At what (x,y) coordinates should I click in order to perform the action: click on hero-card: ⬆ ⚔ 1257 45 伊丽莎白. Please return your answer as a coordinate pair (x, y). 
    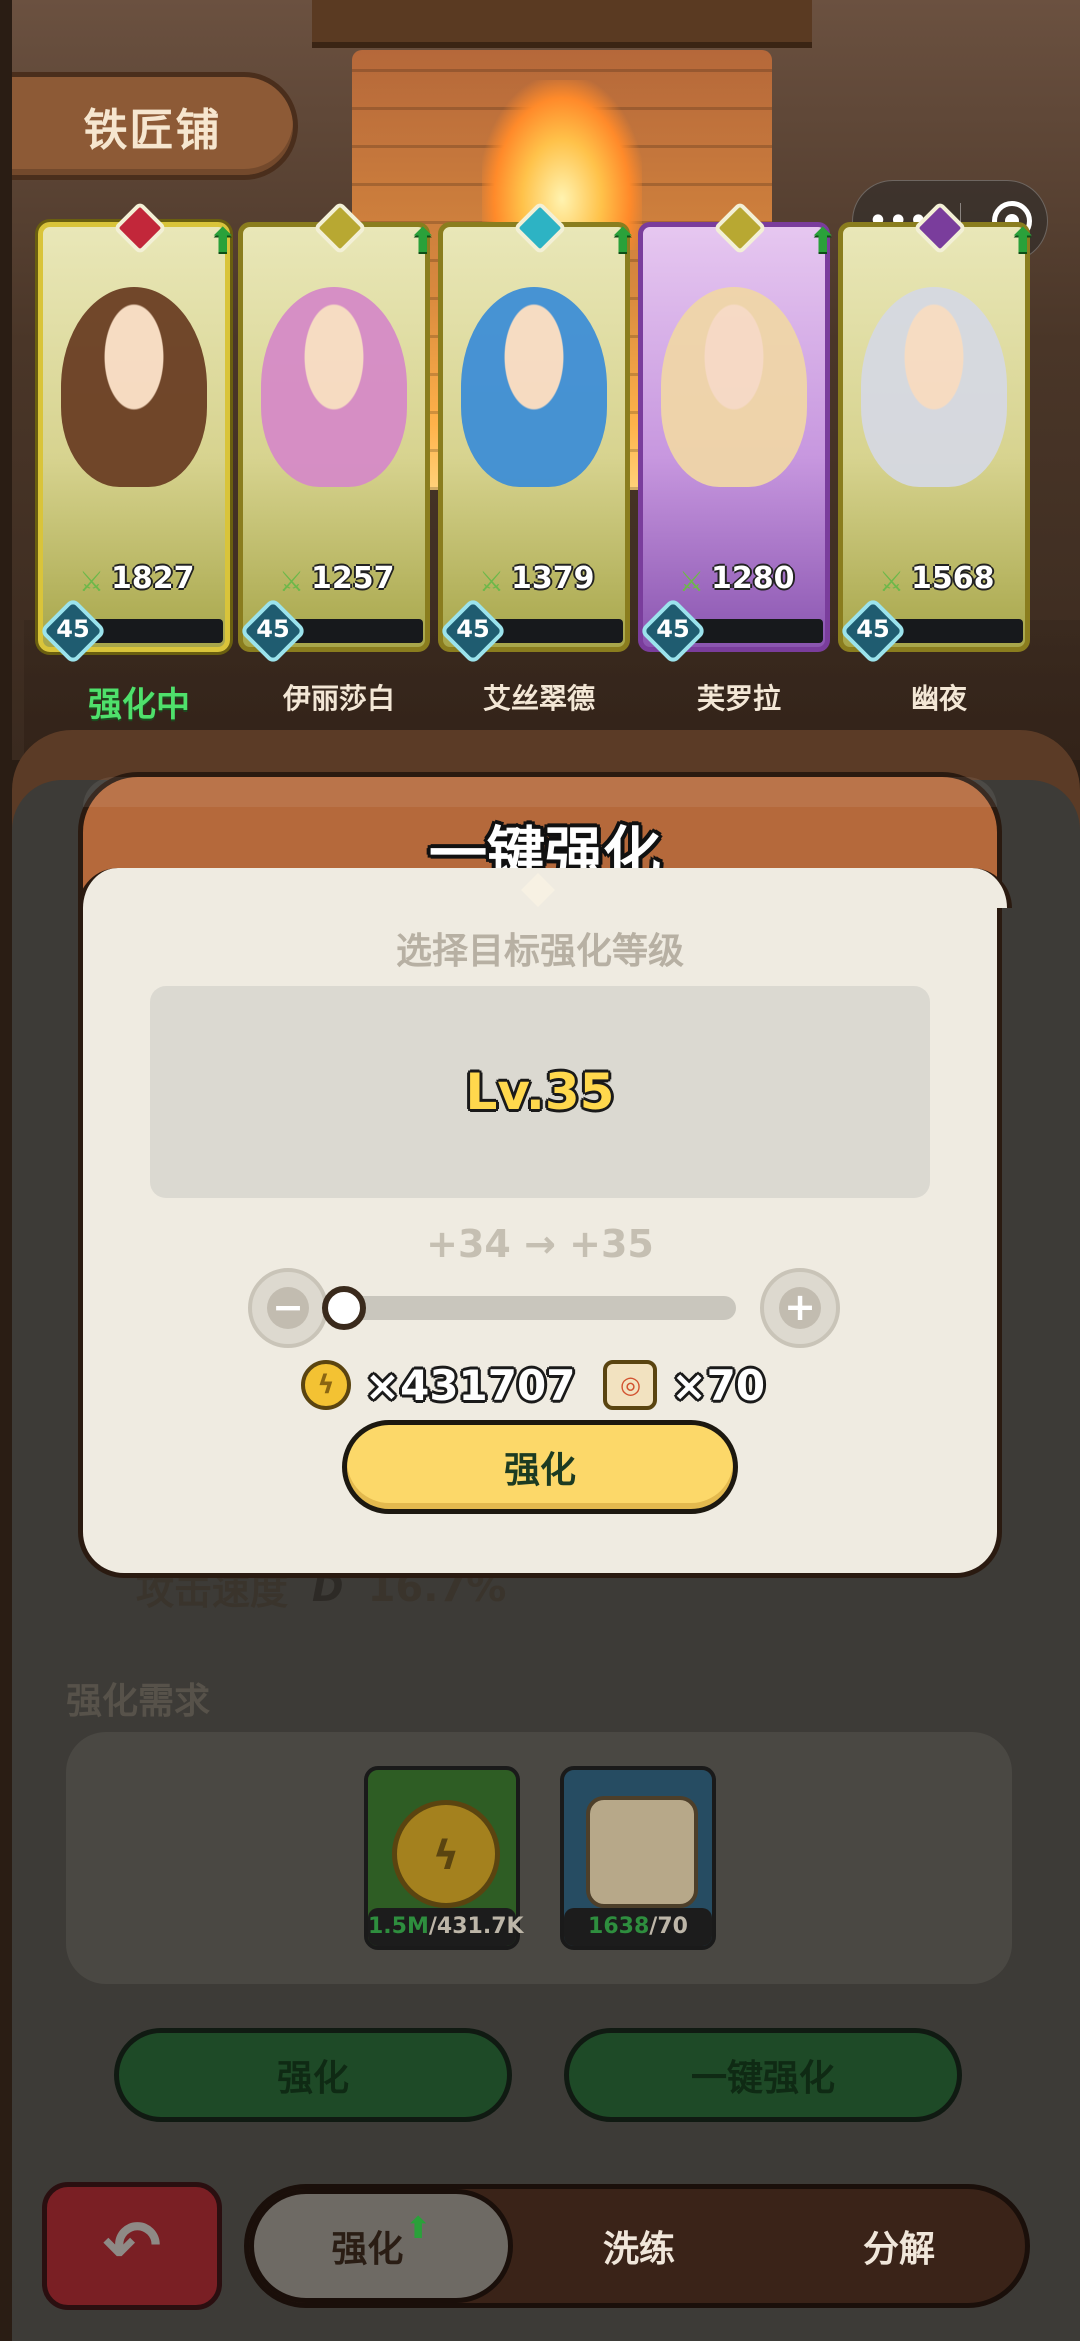
    Looking at the image, I should click on (337, 458).